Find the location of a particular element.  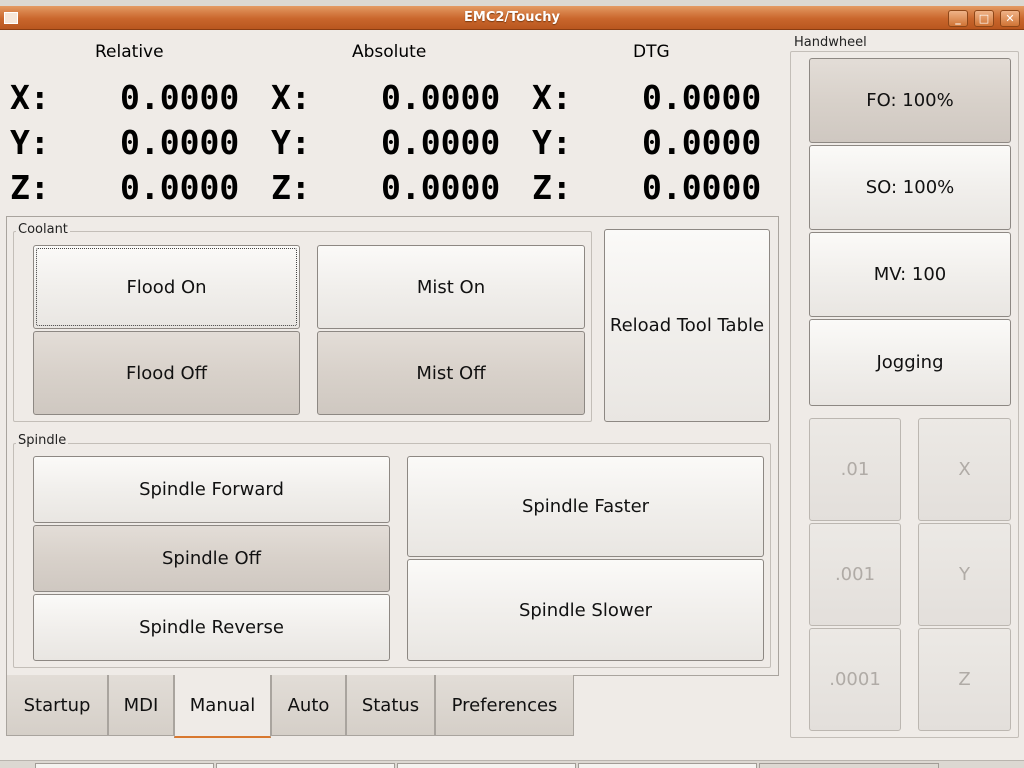

spindle-slower-button: Spindle Slower is located at coordinates (585, 610).